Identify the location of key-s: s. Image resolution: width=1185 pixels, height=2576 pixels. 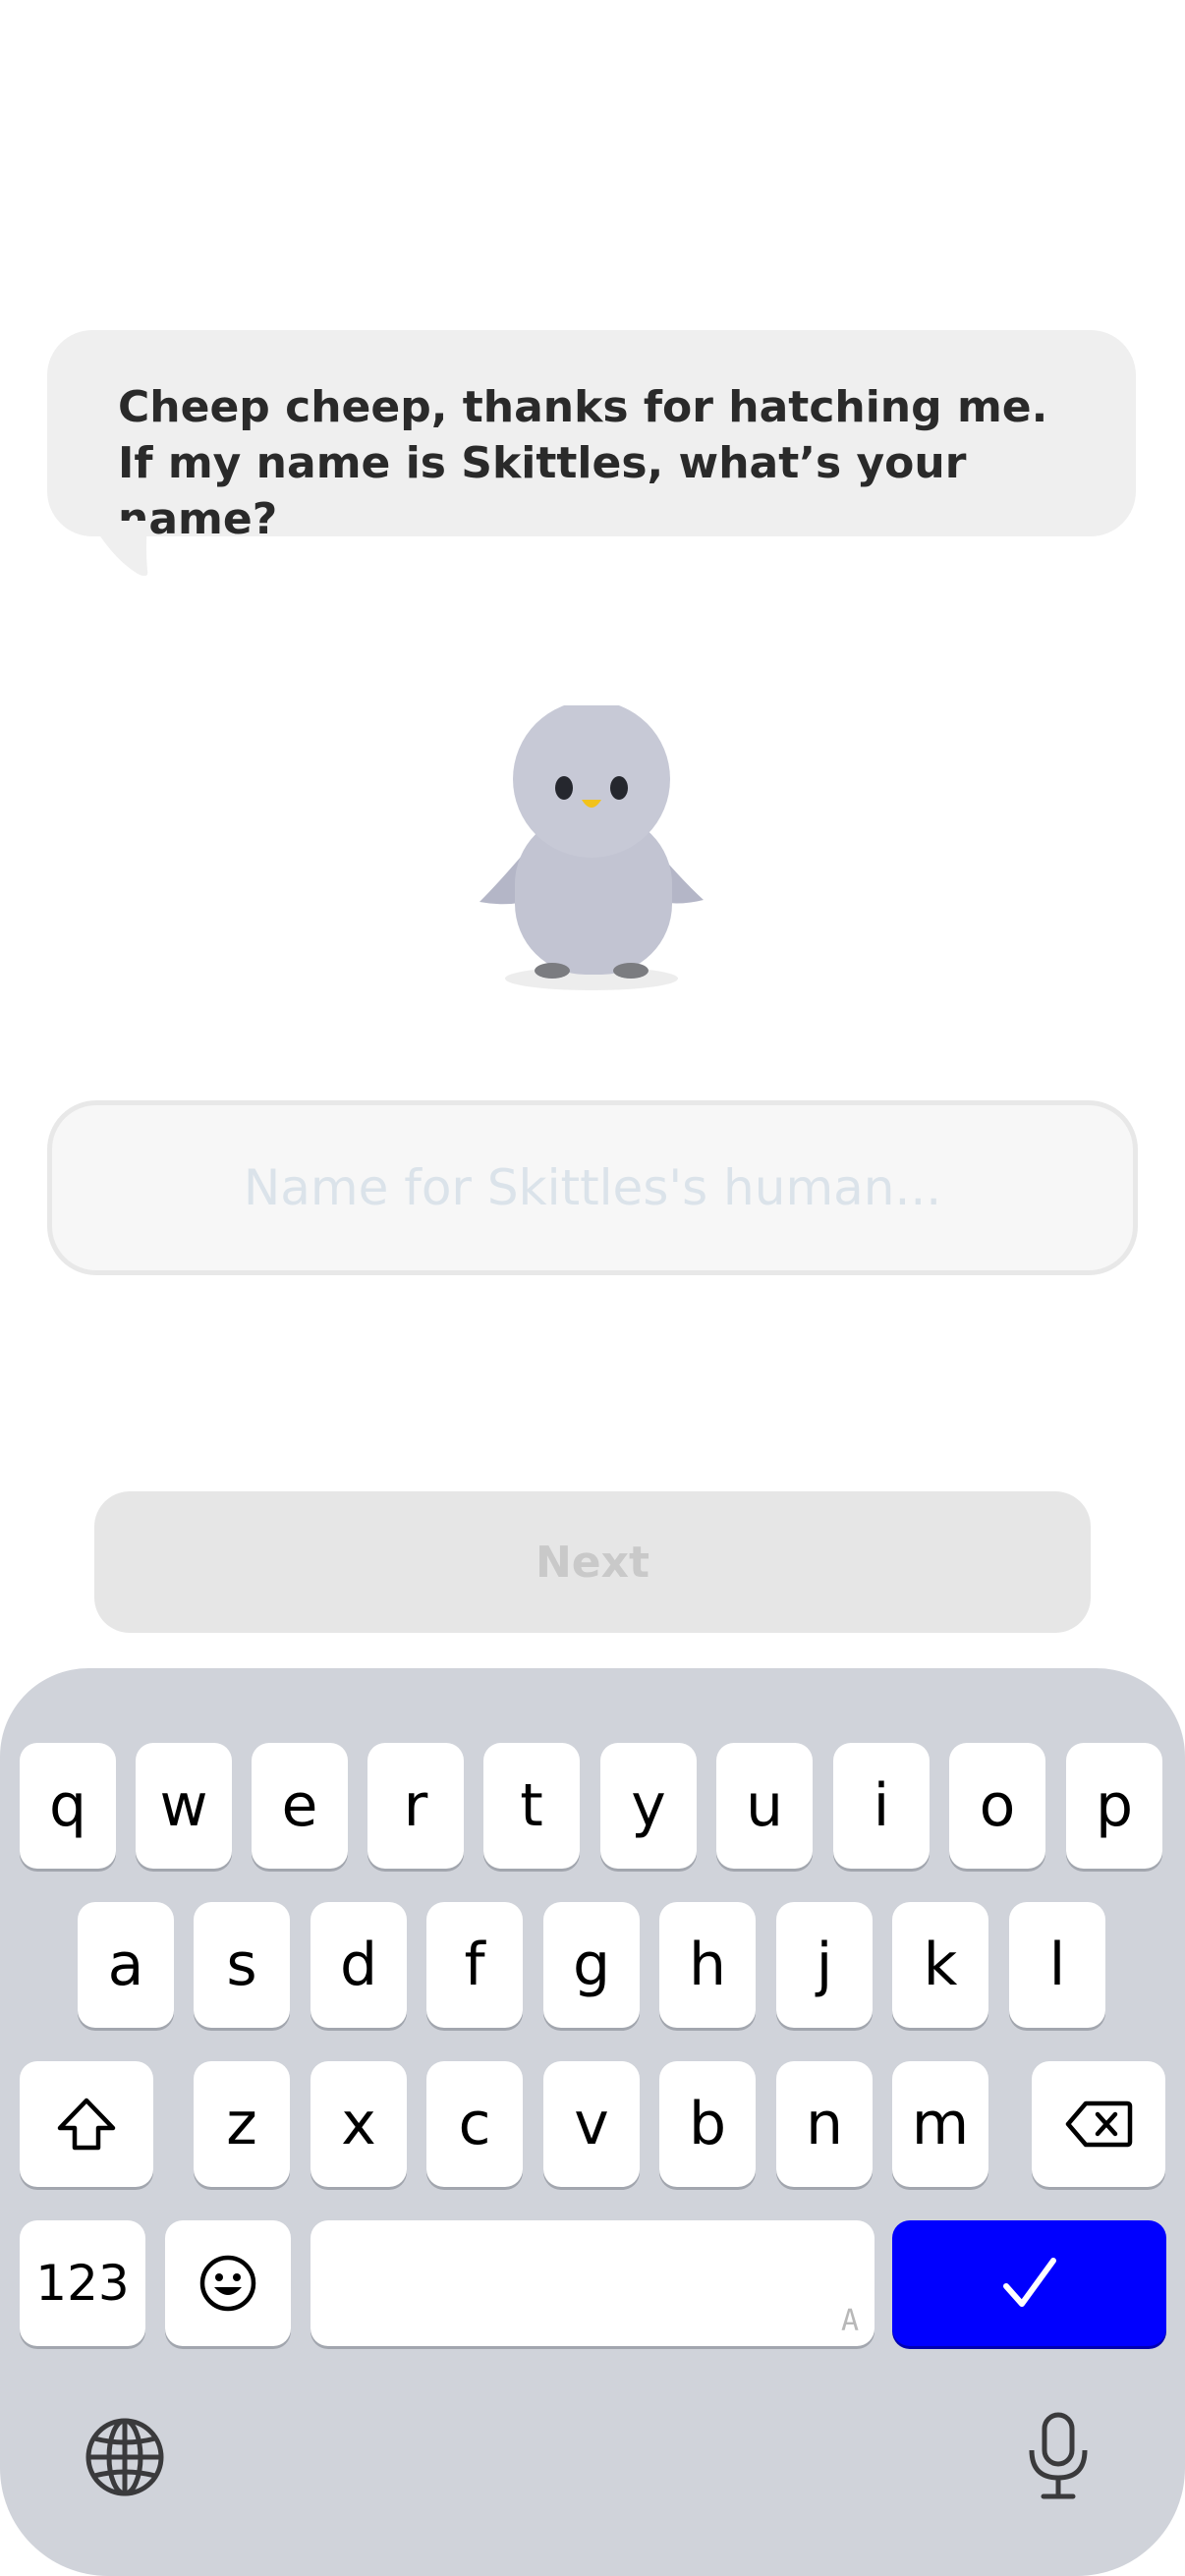
(242, 1965).